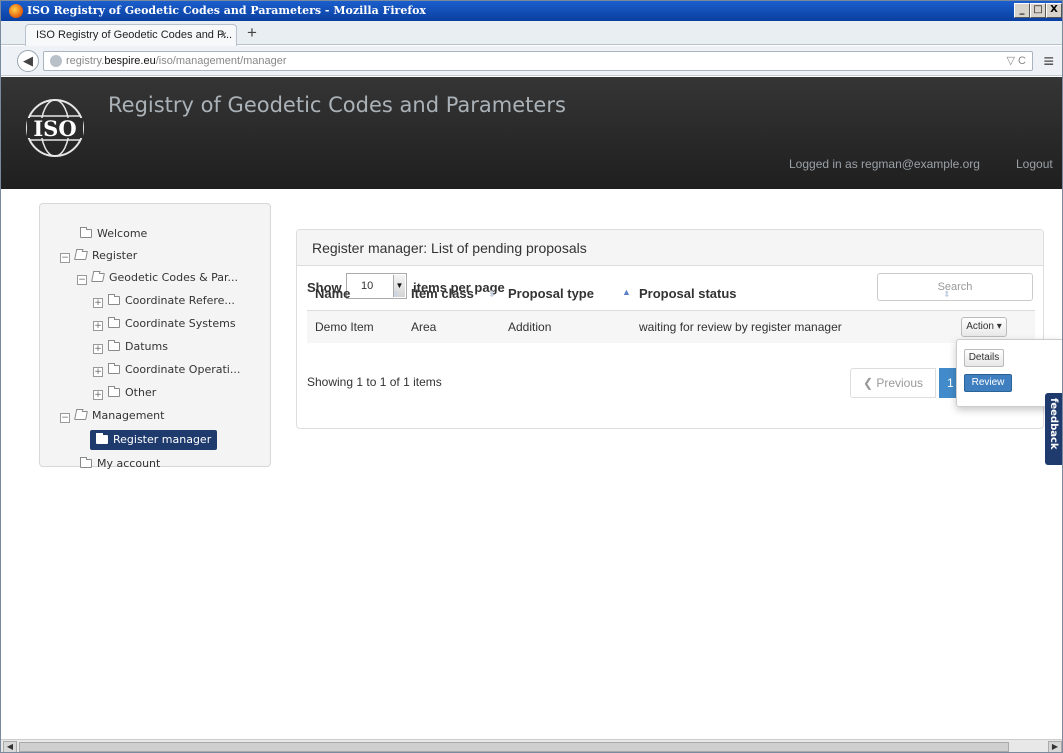  I want to click on url-path: /iso/management/manager, so click(221, 61).